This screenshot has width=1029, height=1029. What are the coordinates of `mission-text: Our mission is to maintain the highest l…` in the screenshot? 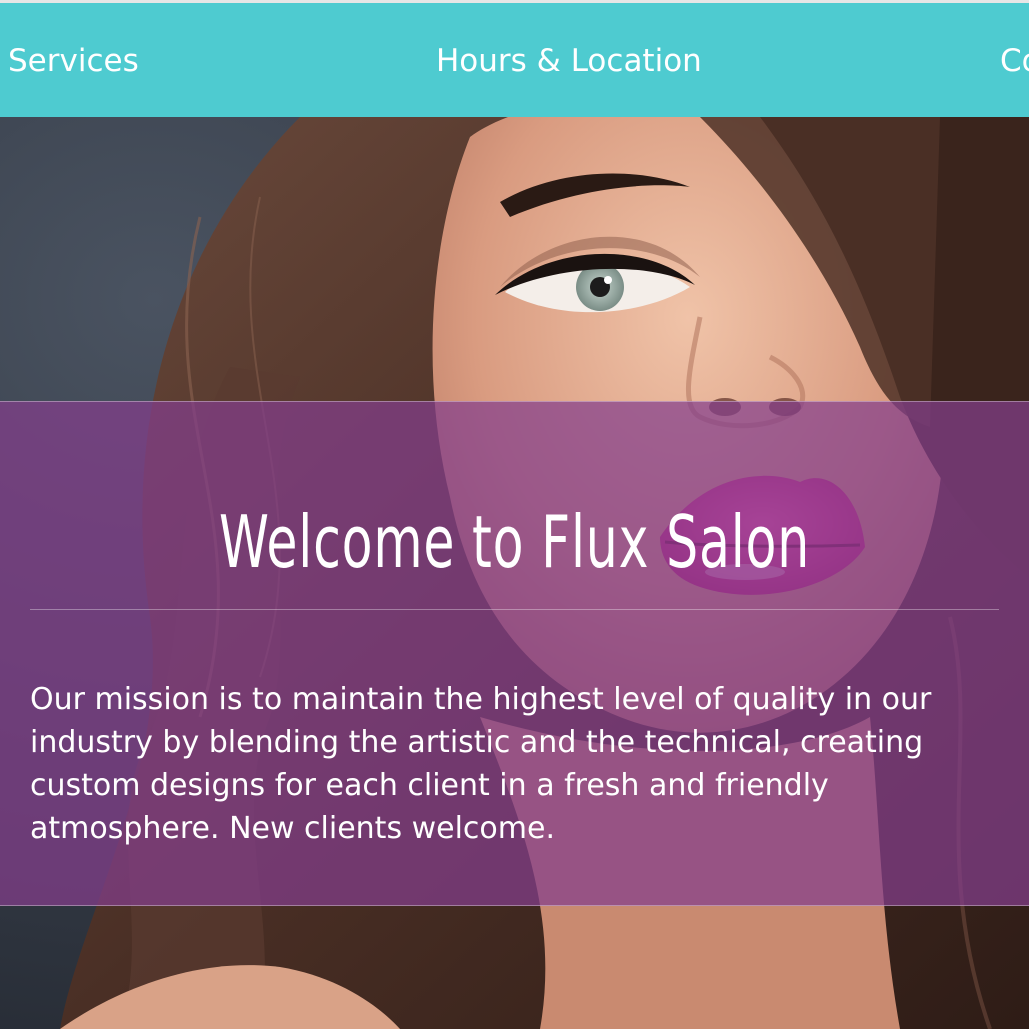 It's located at (481, 764).